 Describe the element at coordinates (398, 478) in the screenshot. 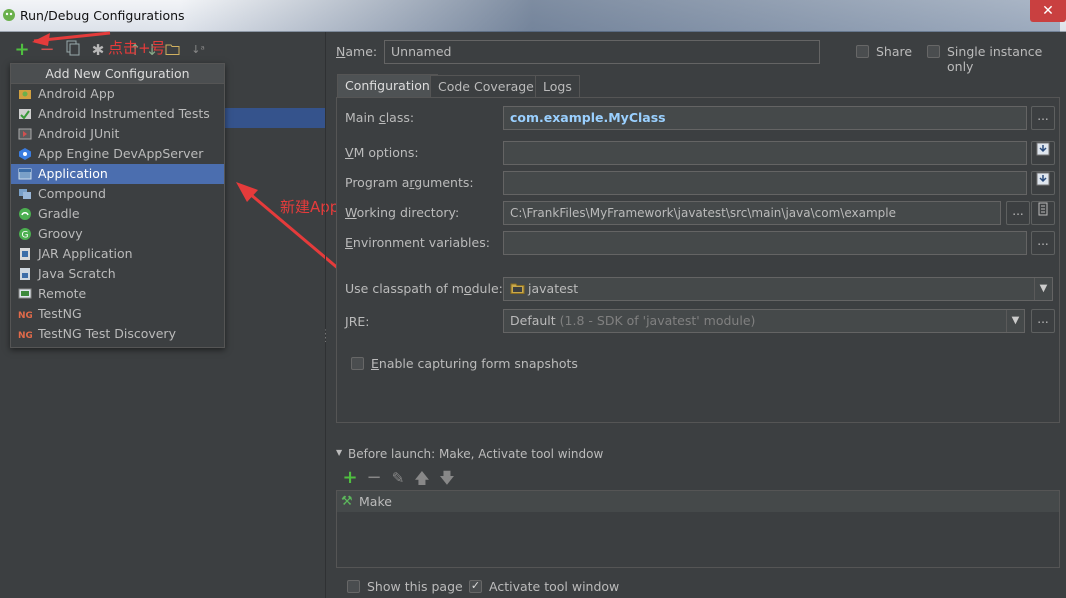

I see `edit-icon: ✎` at that location.